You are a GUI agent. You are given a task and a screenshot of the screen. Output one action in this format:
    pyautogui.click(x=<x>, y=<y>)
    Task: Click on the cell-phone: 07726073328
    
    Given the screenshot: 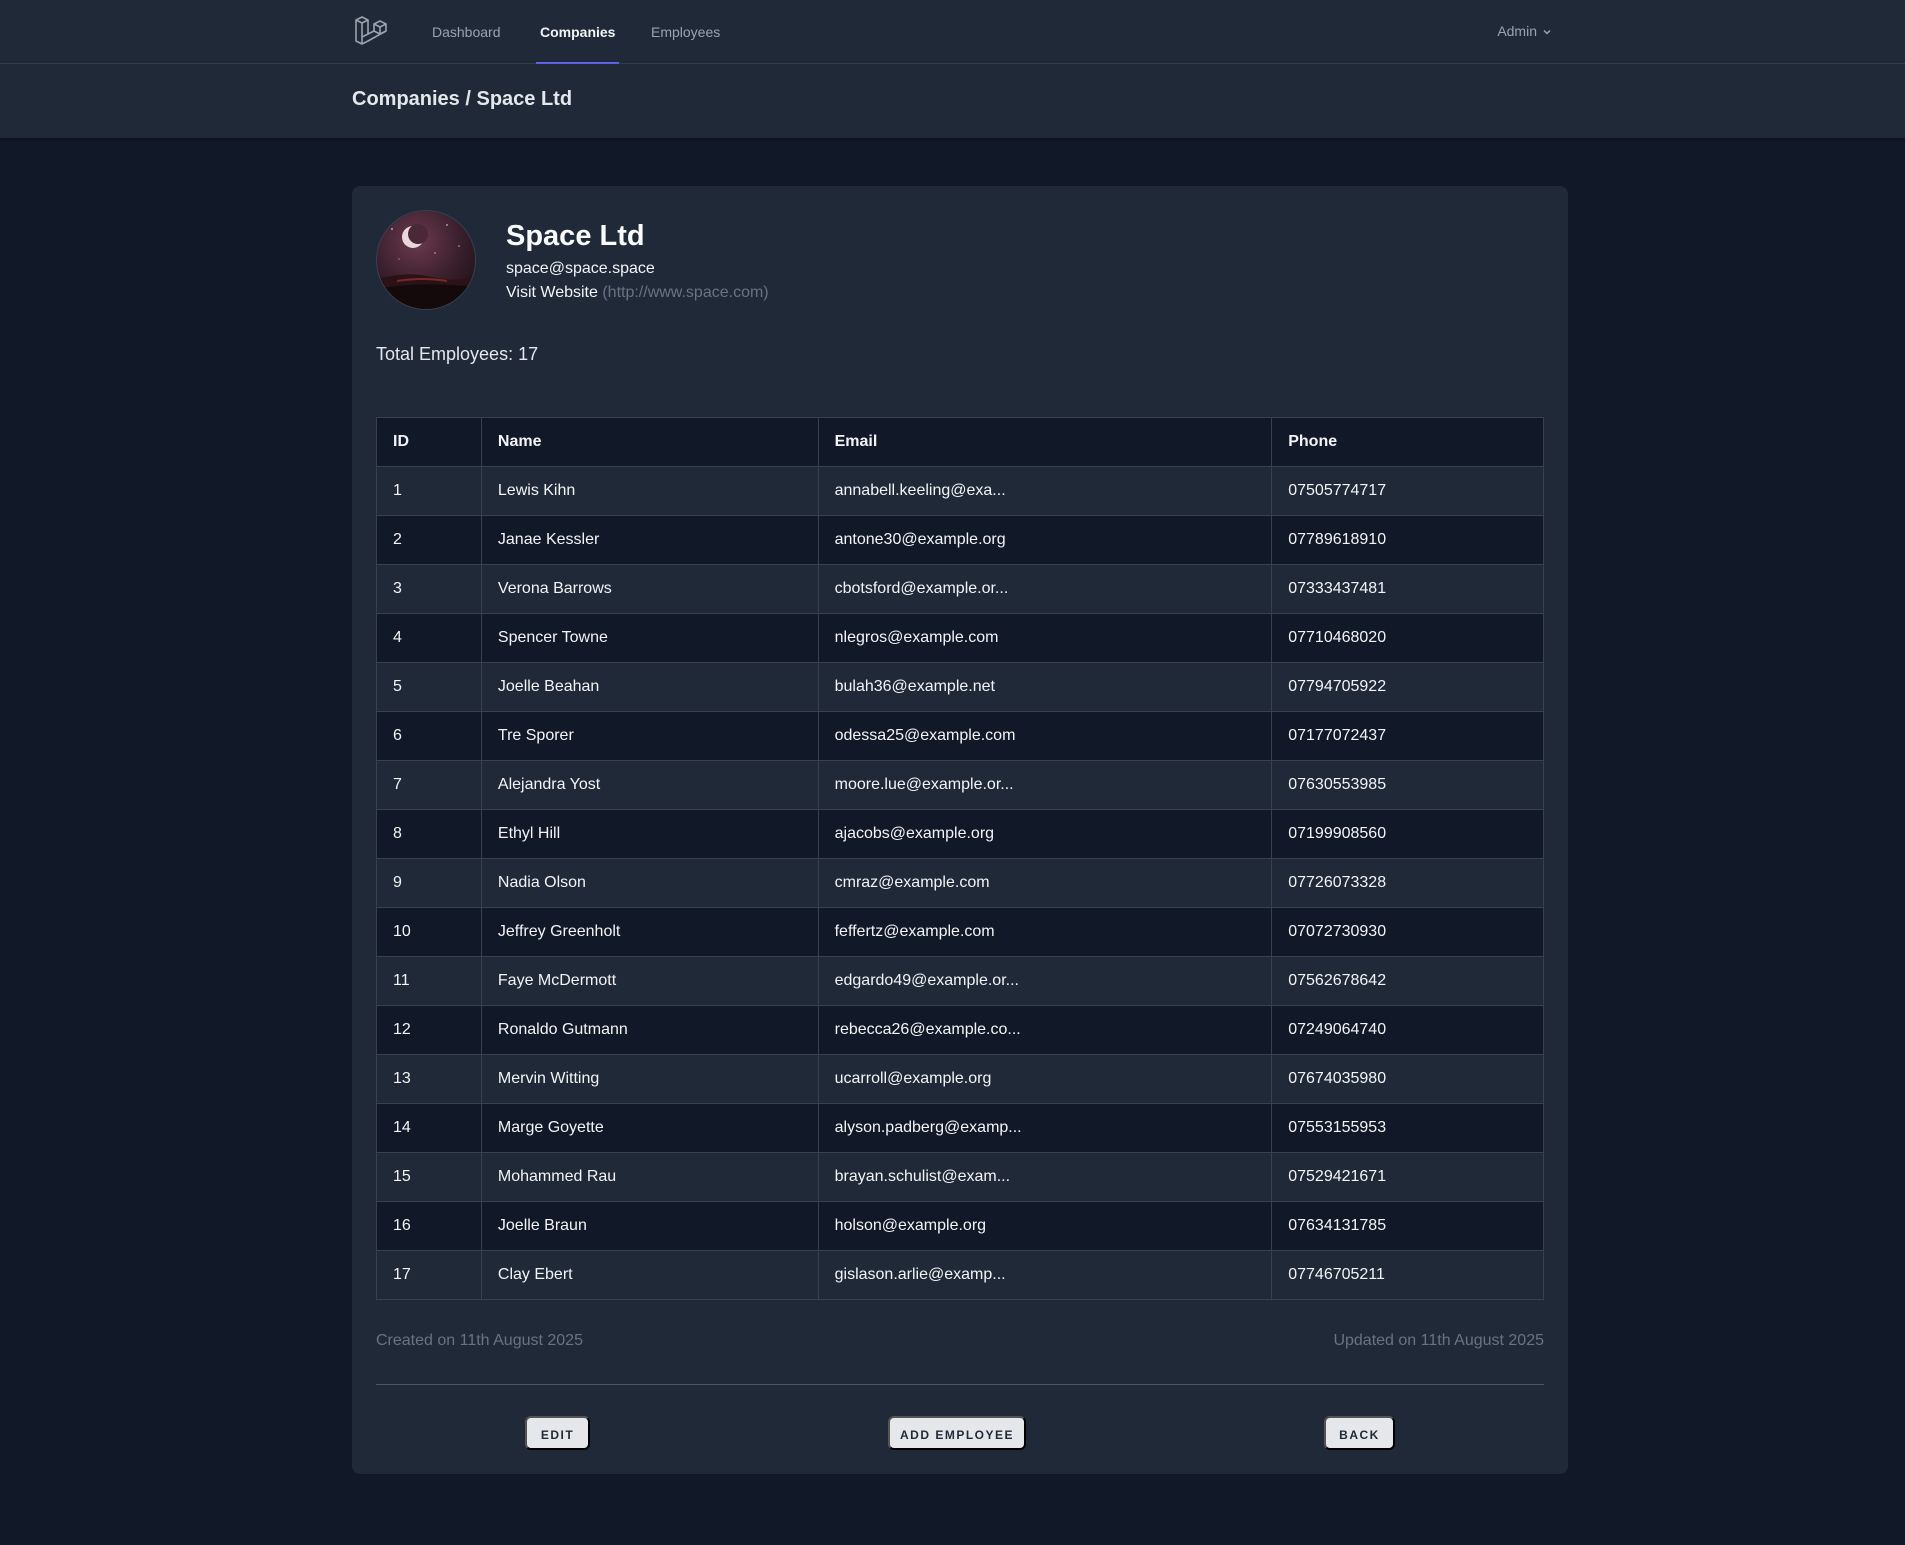 What is the action you would take?
    pyautogui.click(x=1407, y=883)
    